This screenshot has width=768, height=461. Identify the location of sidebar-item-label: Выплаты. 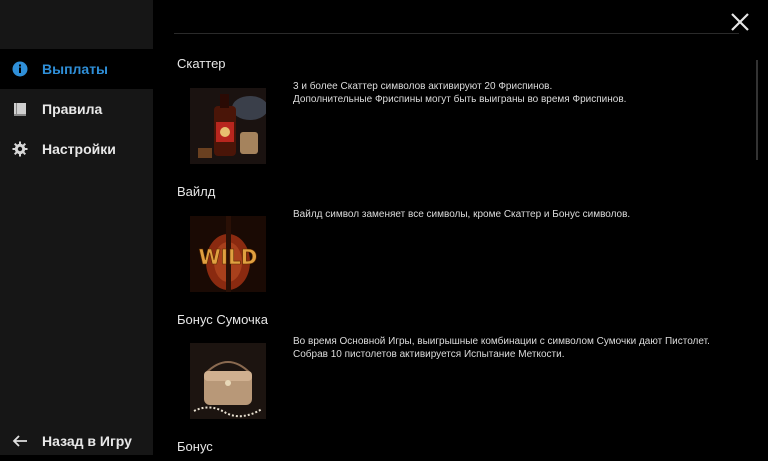
(75, 69).